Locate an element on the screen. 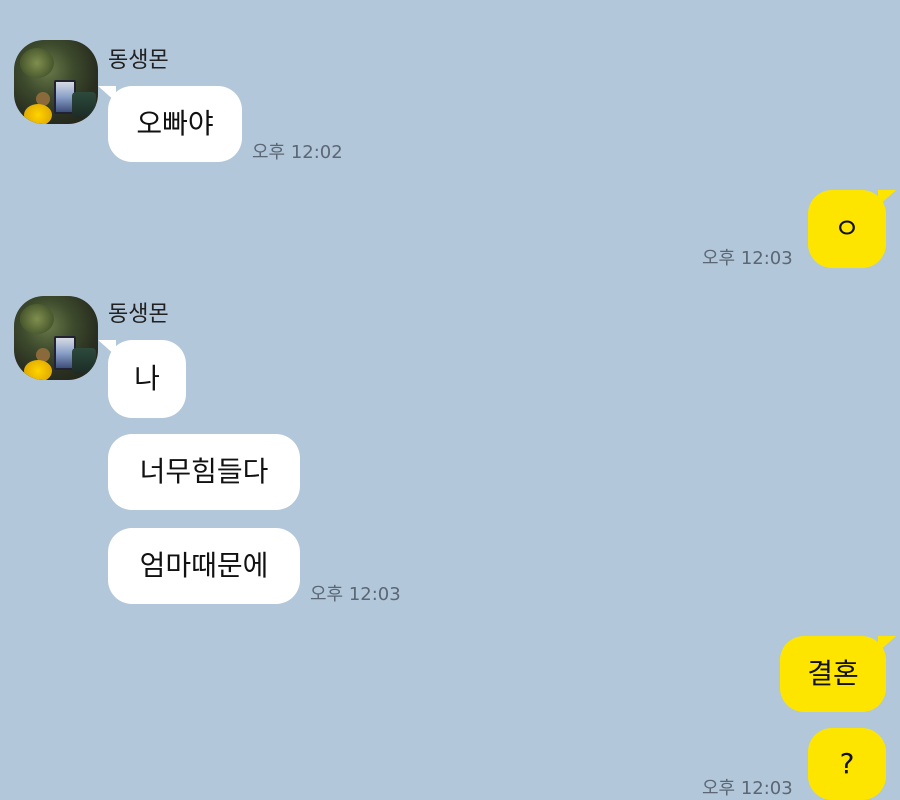  message-text: 나 is located at coordinates (147, 378).